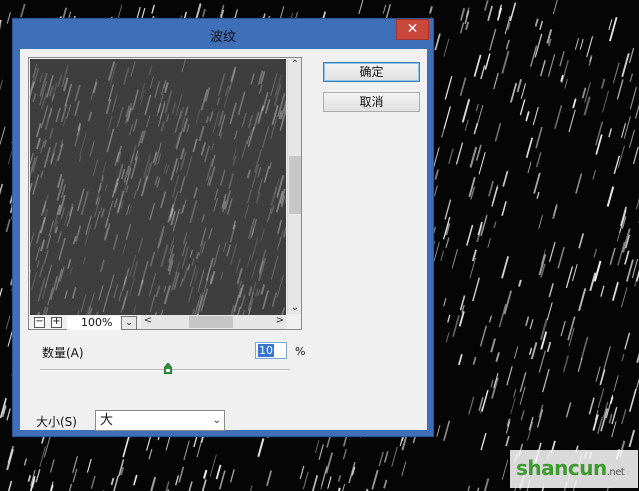 This screenshot has height=491, width=639. What do you see at coordinates (167, 368) in the screenshot?
I see `amount-slider-thumb` at bounding box center [167, 368].